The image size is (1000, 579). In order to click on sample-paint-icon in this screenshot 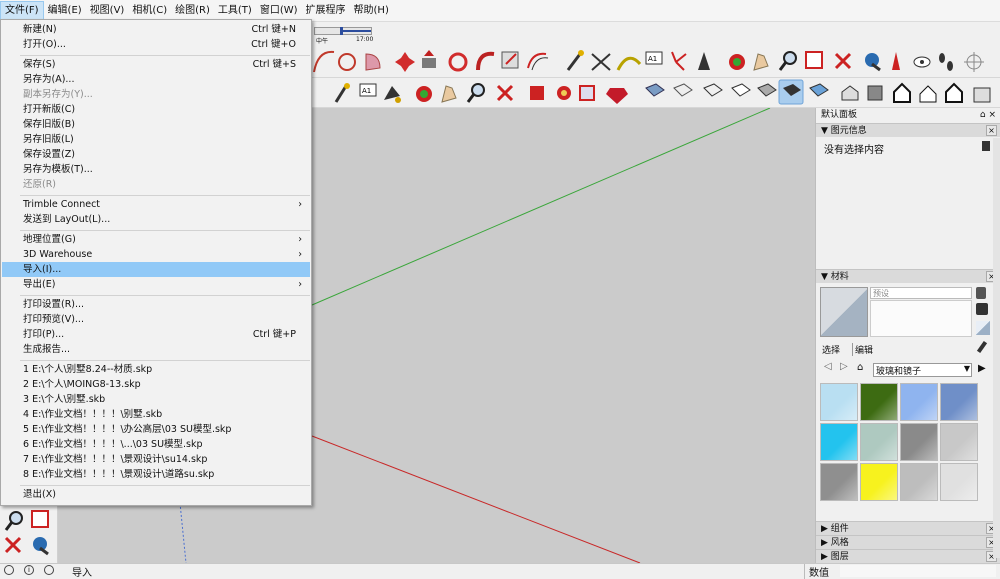, I will do `click(982, 347)`.